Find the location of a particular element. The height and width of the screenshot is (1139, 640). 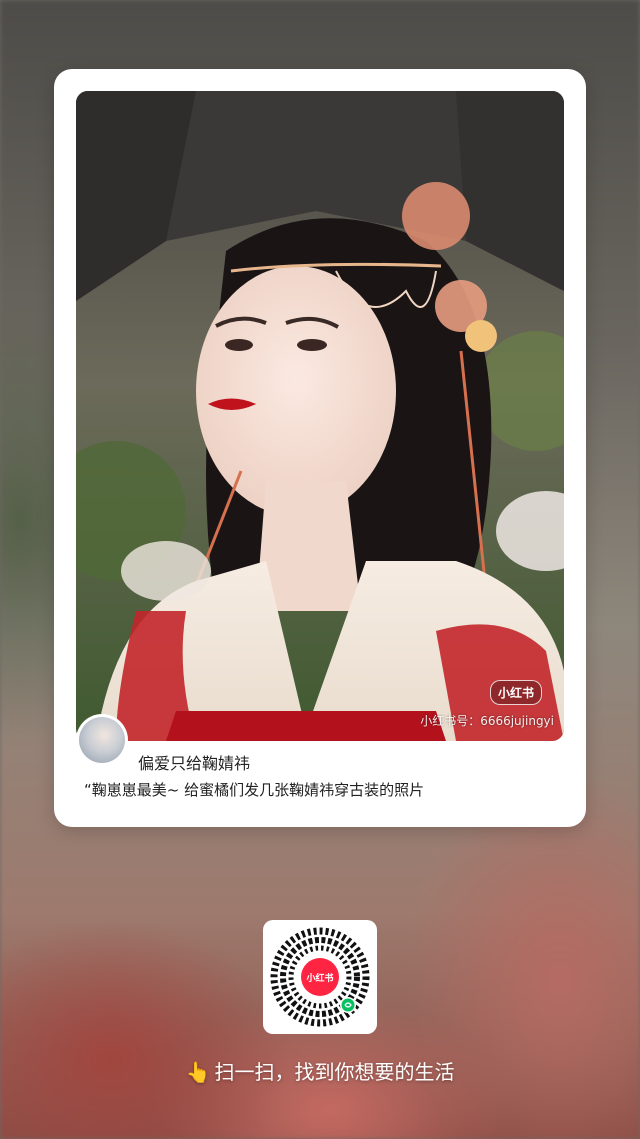

scan-slogan: 👆 扫一扫，找到你想要的生活 is located at coordinates (320, 1070).